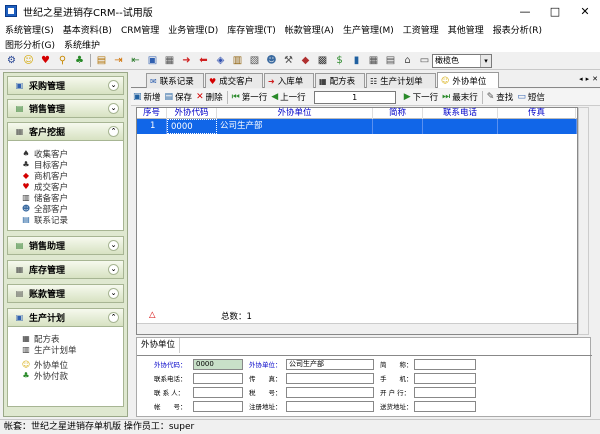  I want to click on cell-phone, so click(460, 126).